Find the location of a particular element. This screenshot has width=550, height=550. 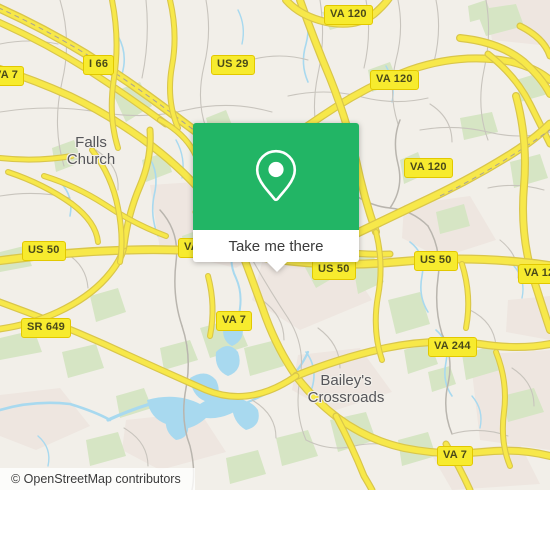

road-shield: SR 649 is located at coordinates (46, 328).